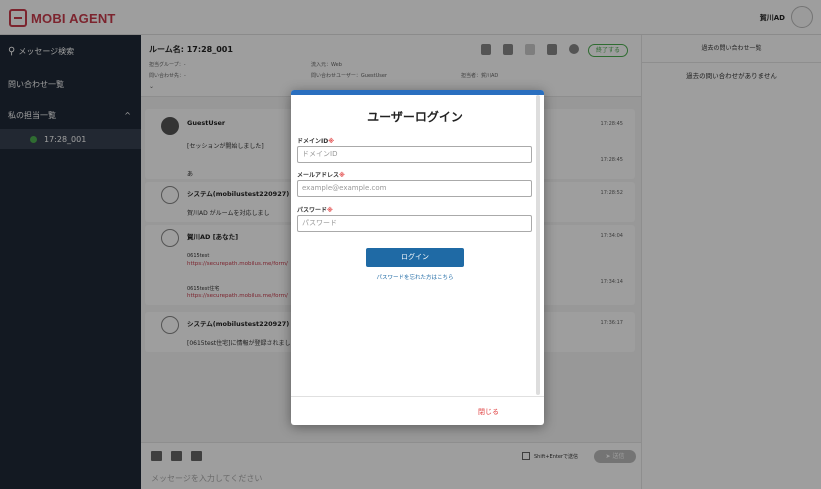 The image size is (821, 489). Describe the element at coordinates (417, 92) in the screenshot. I see `modal-accent-bar` at that location.